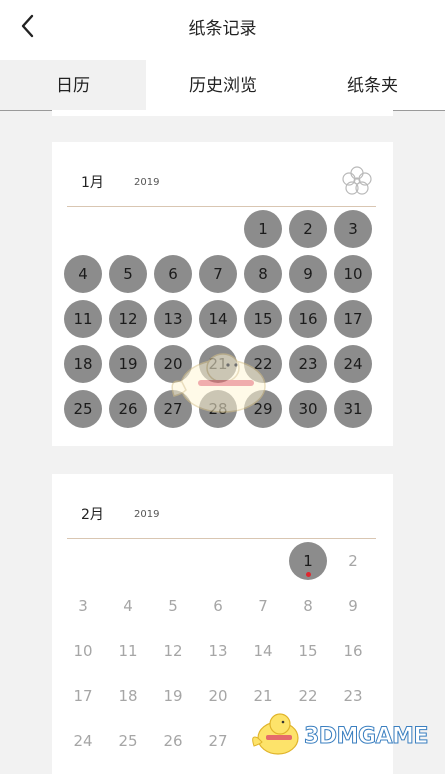 The height and width of the screenshot is (774, 445). I want to click on day-number: 20, so click(173, 364).